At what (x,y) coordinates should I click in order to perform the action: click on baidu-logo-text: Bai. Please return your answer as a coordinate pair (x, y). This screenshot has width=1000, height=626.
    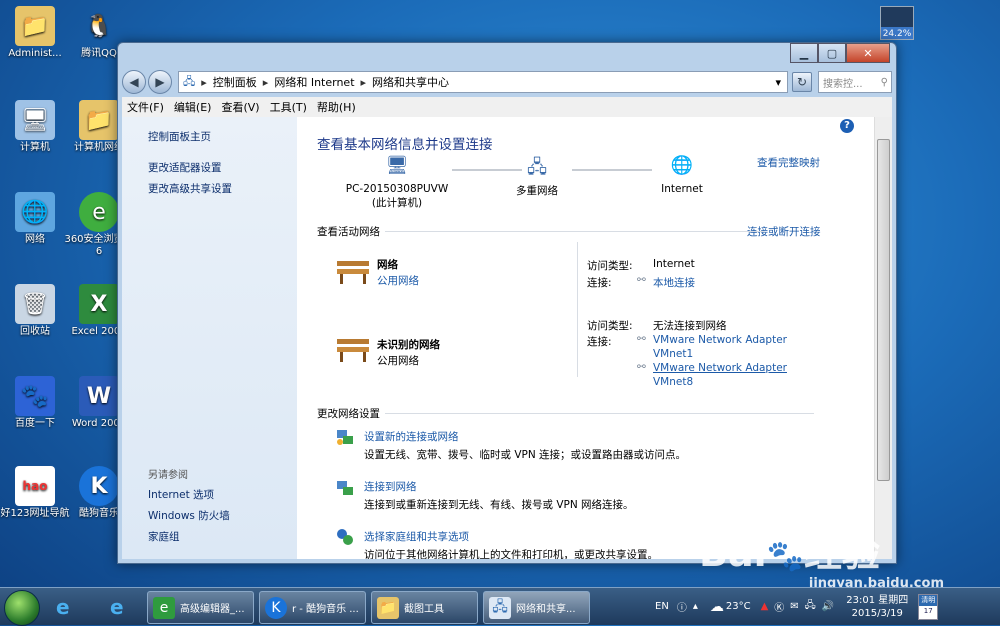
    Looking at the image, I should click on (732, 553).